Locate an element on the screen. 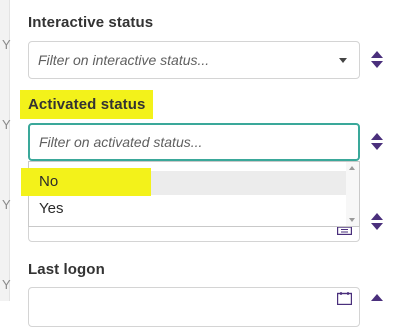 This screenshot has width=397, height=327. last-logon-sort-icon is located at coordinates (377, 303).